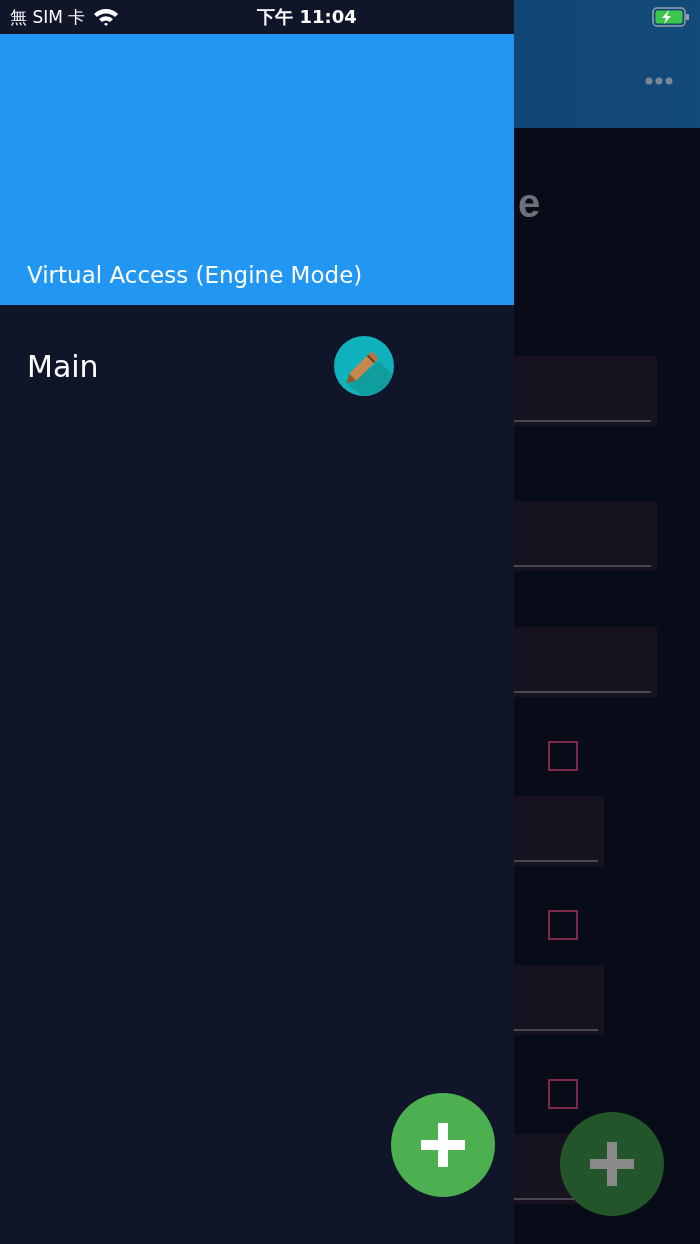 This screenshot has height=1244, width=700. Describe the element at coordinates (364, 366) in the screenshot. I see `edit-icon` at that location.